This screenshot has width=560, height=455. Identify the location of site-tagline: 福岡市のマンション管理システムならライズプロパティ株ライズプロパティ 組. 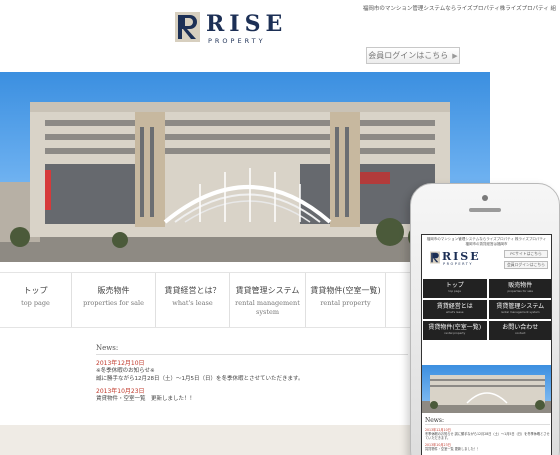
(459, 9).